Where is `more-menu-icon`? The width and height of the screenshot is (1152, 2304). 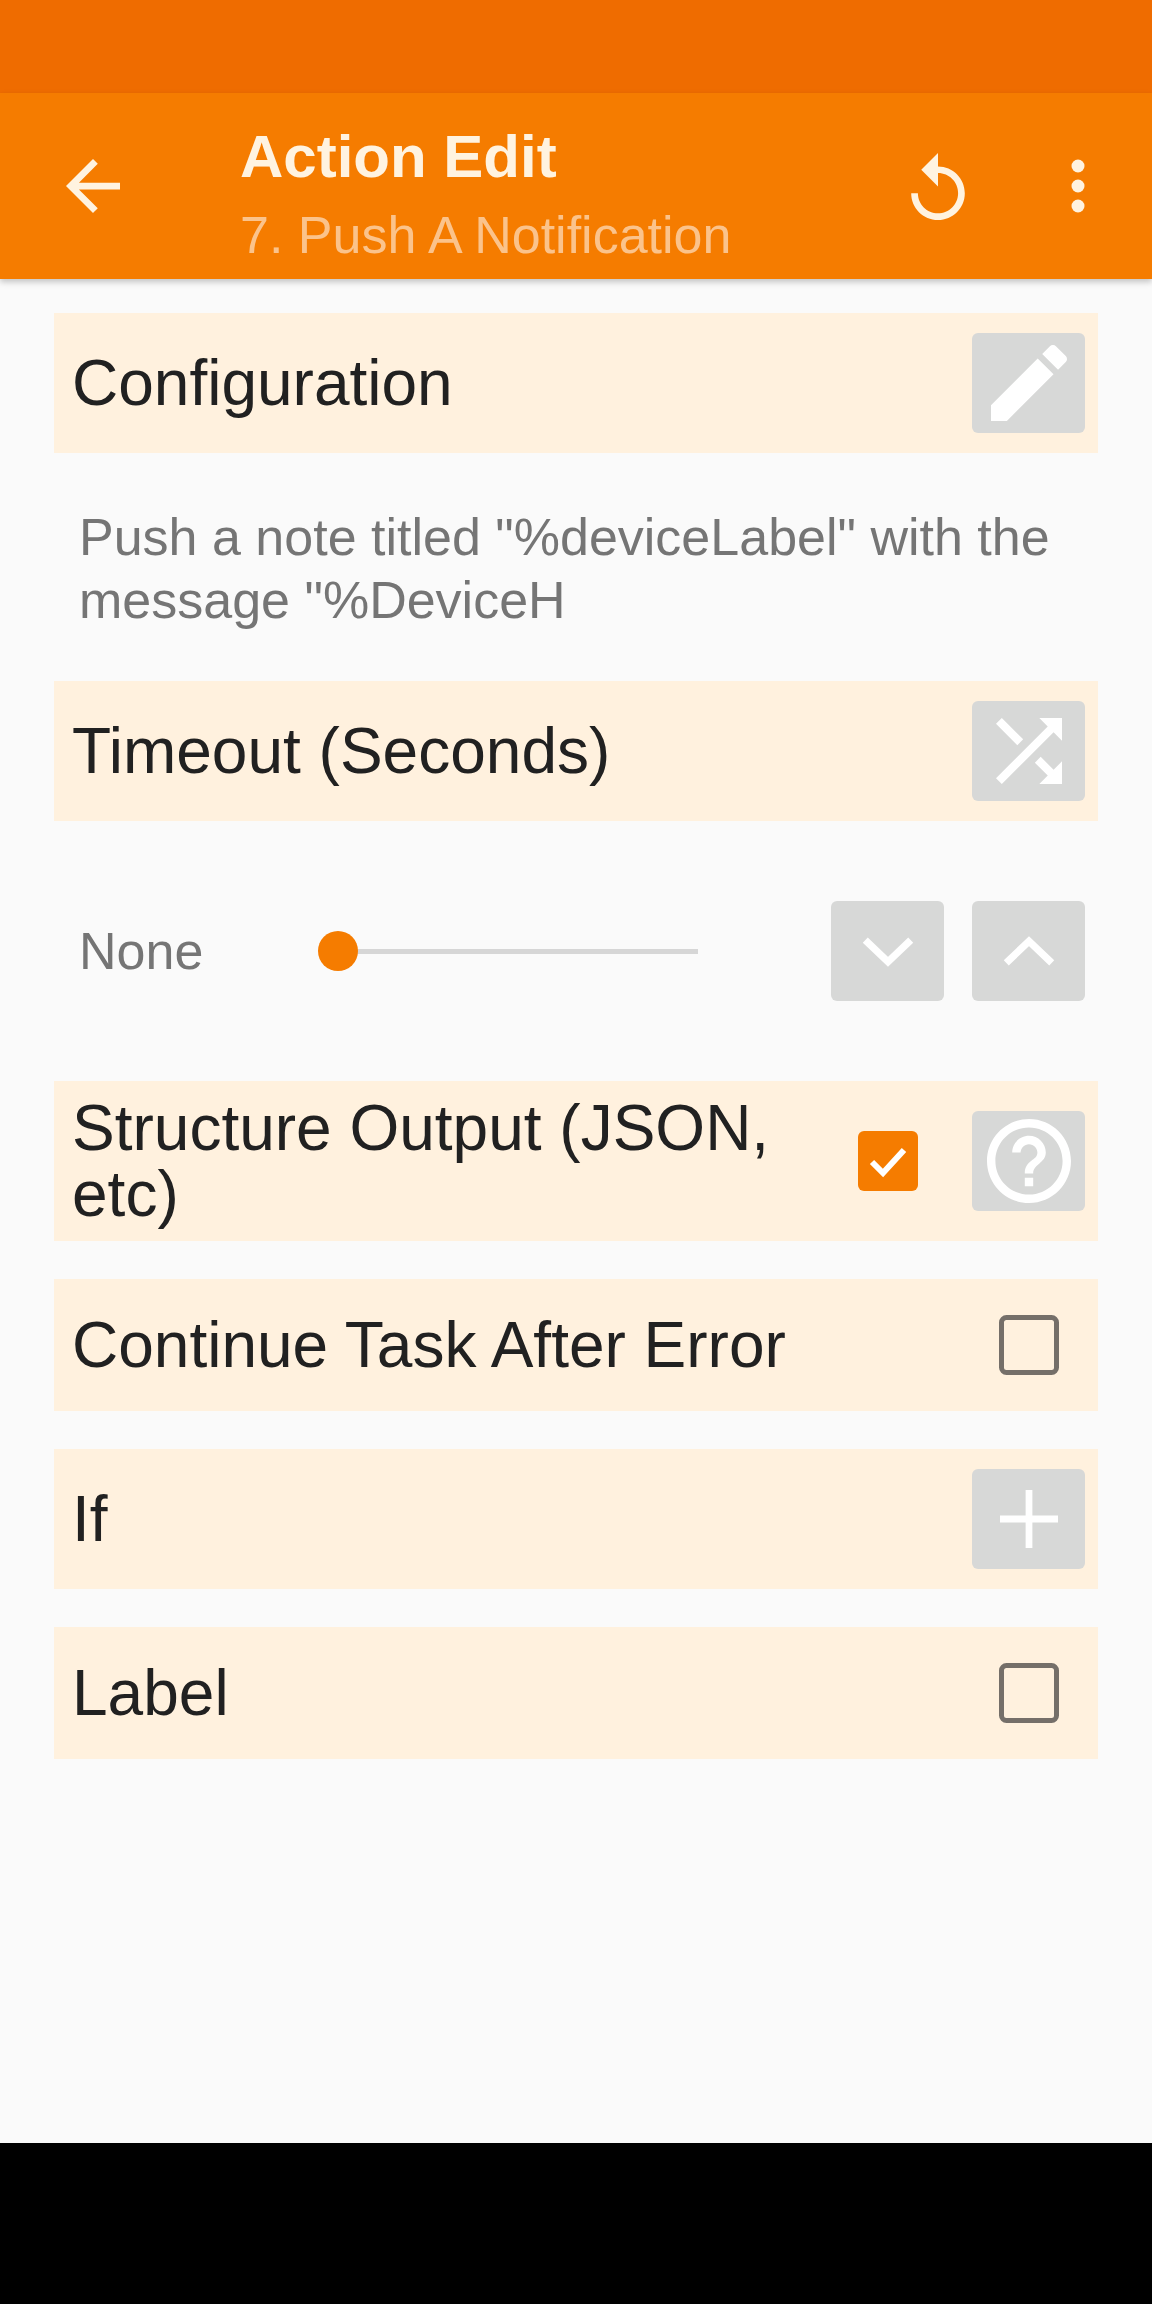
more-menu-icon is located at coordinates (1078, 186).